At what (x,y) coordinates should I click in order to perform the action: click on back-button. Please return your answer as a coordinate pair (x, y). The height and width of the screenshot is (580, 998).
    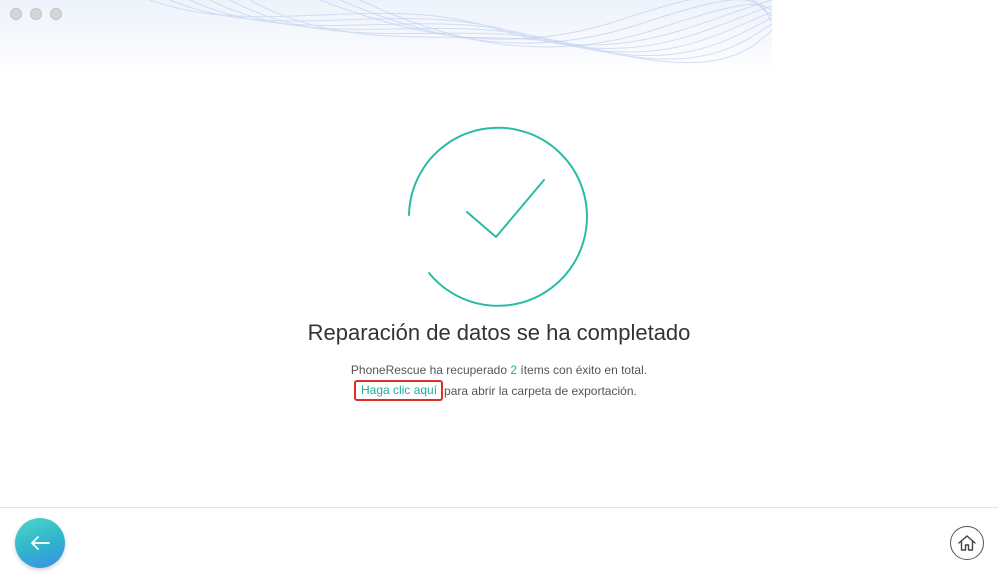
    Looking at the image, I should click on (40, 543).